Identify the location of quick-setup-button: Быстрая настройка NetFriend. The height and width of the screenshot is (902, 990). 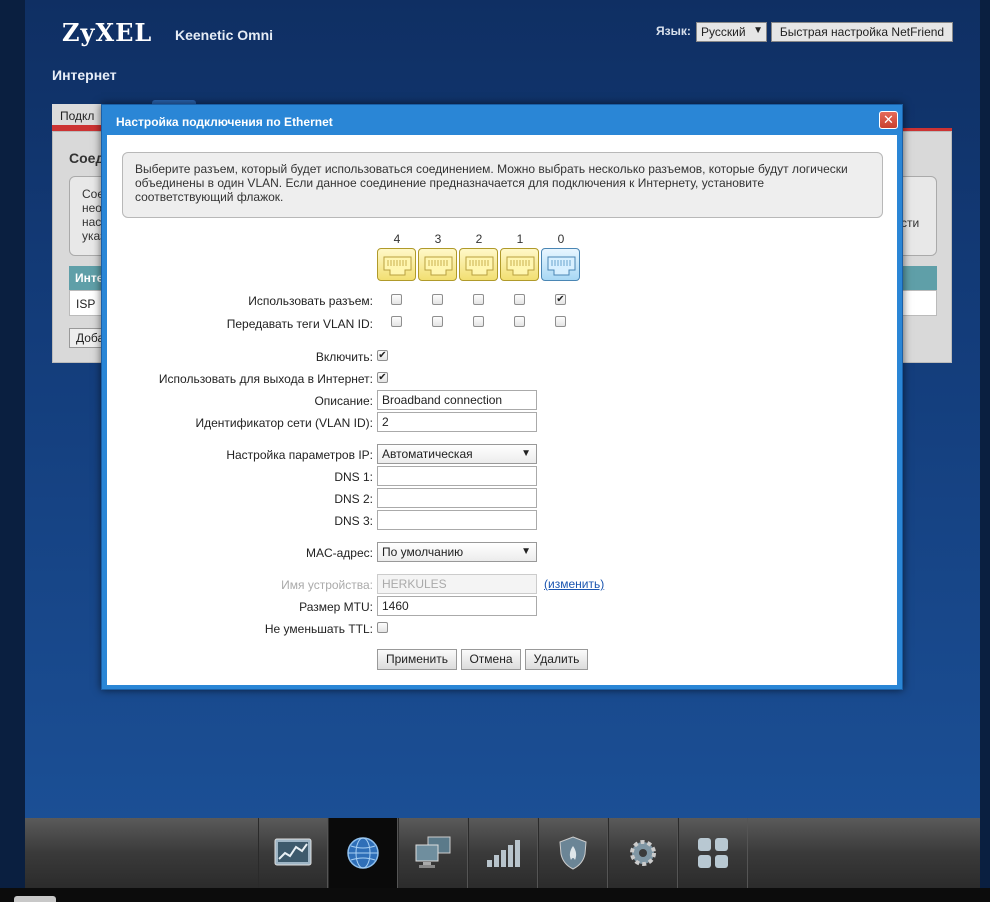
(862, 32).